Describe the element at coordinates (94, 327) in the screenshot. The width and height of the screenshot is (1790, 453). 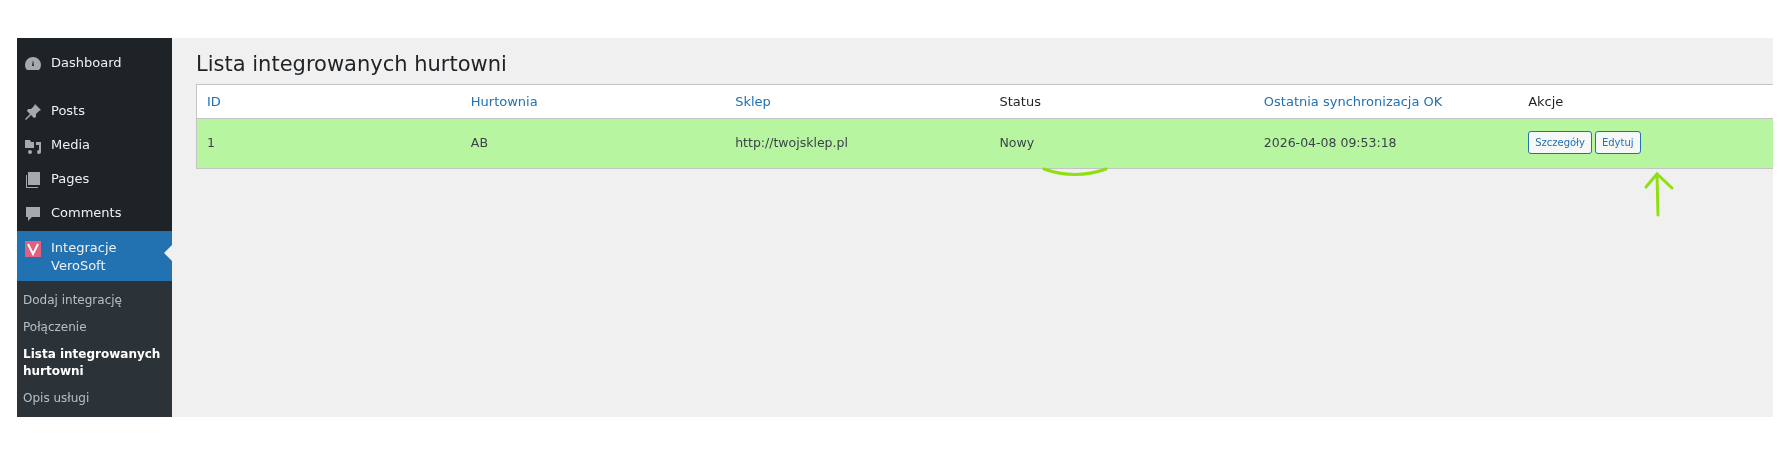
I see `submenu-item: Połączenie` at that location.